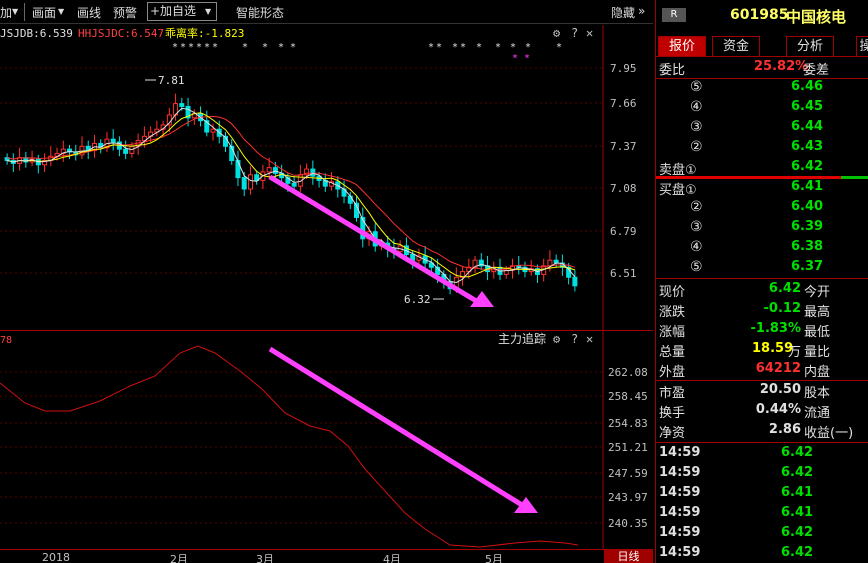 The width and height of the screenshot is (868, 563). What do you see at coordinates (784, 288) in the screenshot?
I see `stat-value: 6.42` at bounding box center [784, 288].